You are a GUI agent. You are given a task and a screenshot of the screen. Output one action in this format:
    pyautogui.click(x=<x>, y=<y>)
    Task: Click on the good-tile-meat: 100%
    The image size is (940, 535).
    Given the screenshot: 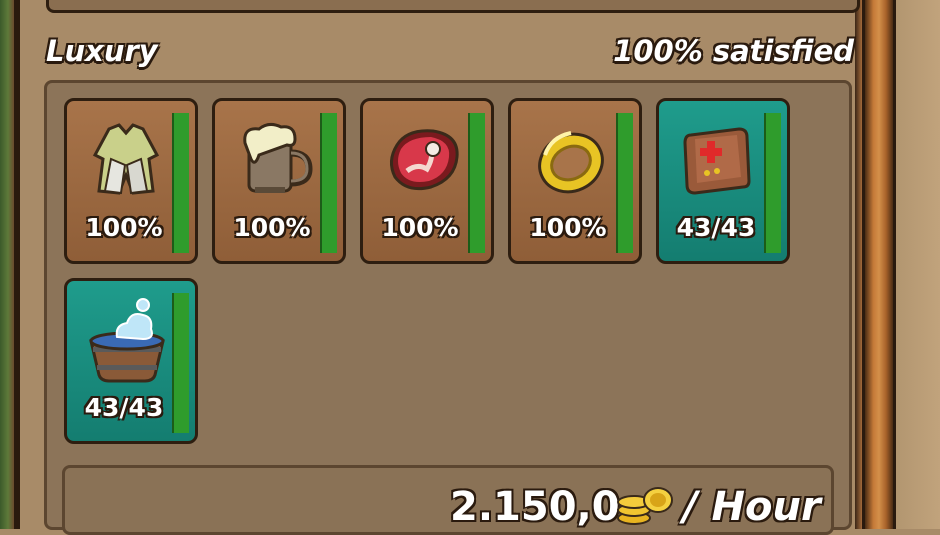 What is the action you would take?
    pyautogui.click(x=427, y=181)
    